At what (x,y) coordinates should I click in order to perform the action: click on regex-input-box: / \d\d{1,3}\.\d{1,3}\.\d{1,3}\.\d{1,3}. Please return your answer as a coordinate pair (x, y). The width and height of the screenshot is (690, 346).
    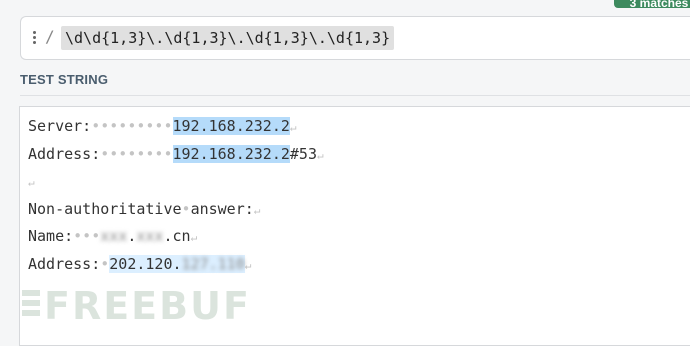
    Looking at the image, I should click on (355, 38).